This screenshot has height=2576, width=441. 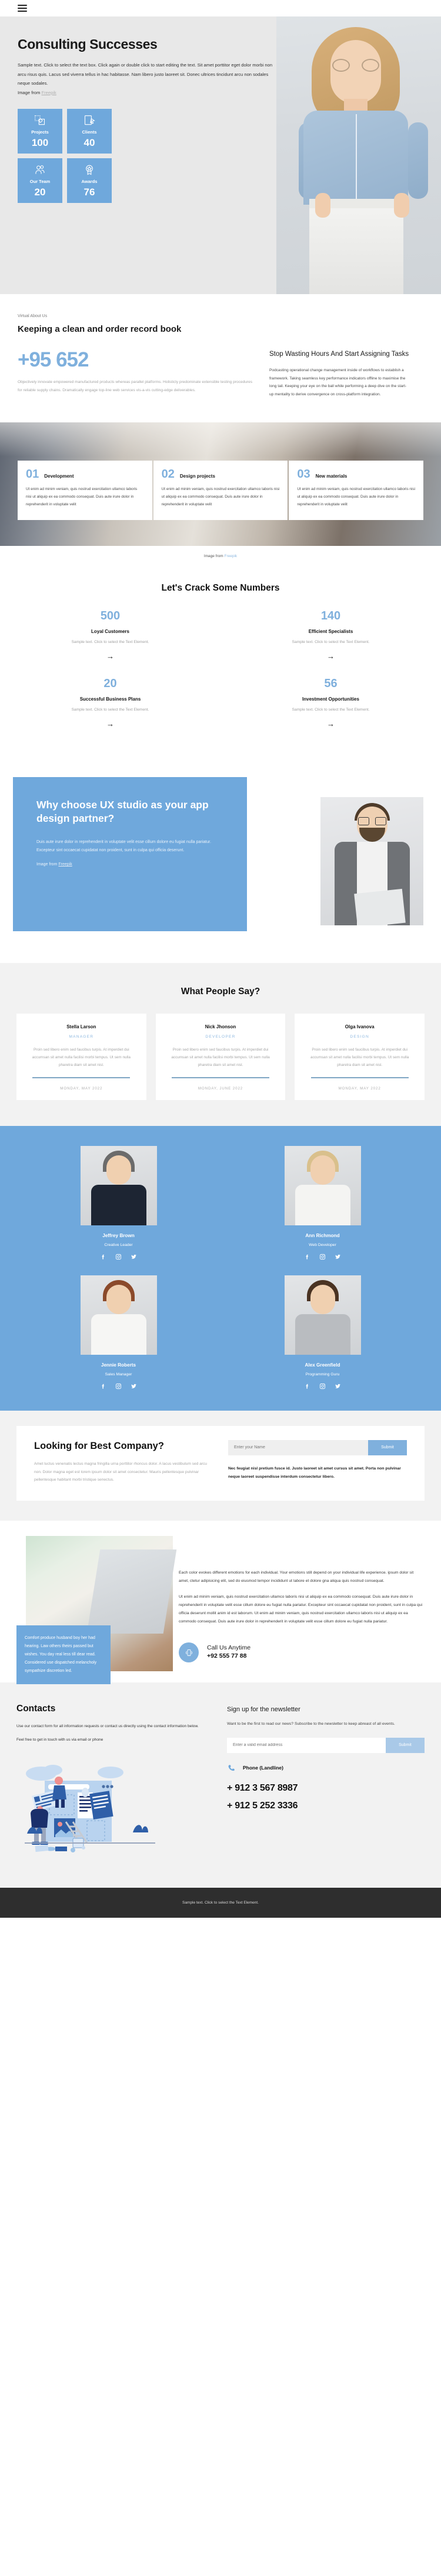 What do you see at coordinates (147, 93) in the screenshot?
I see `hero-image-credit: Image from Freepik` at bounding box center [147, 93].